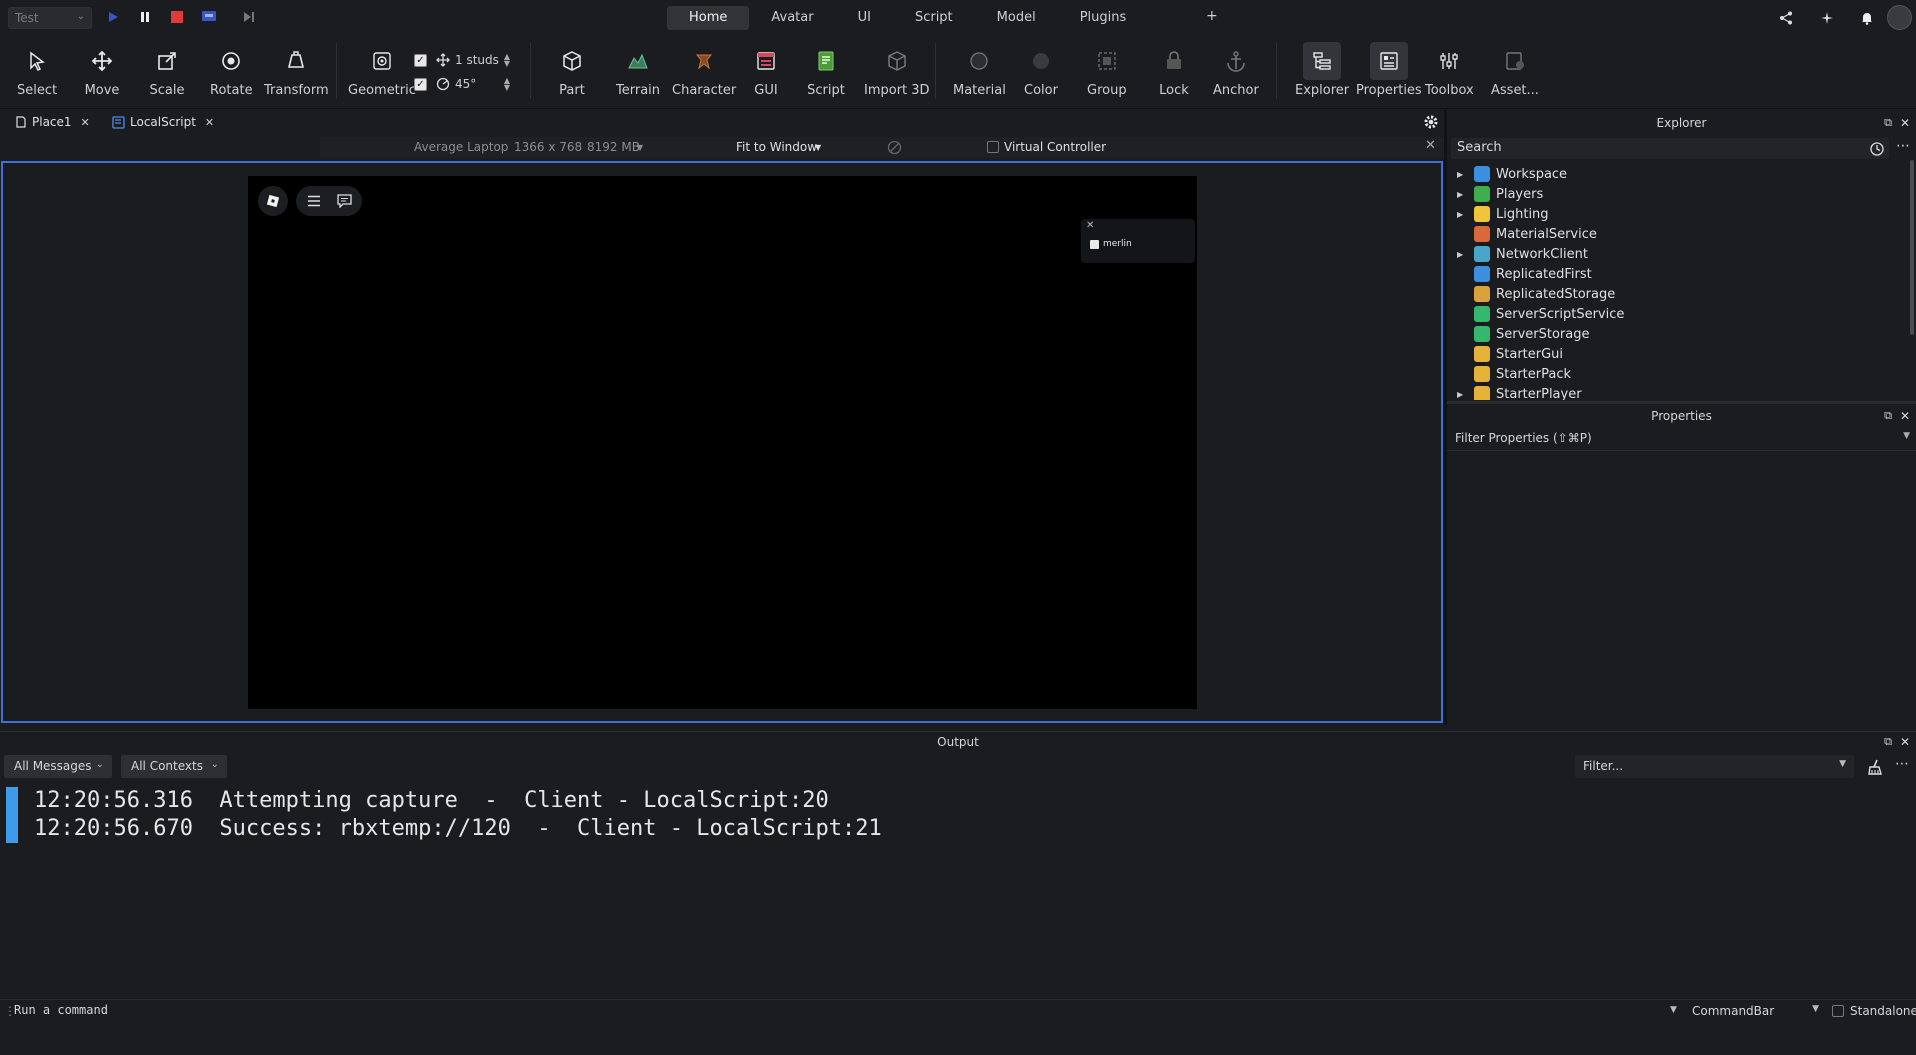 The height and width of the screenshot is (1055, 1916). Describe the element at coordinates (708, 18) in the screenshot. I see `tab-home: Home` at that location.